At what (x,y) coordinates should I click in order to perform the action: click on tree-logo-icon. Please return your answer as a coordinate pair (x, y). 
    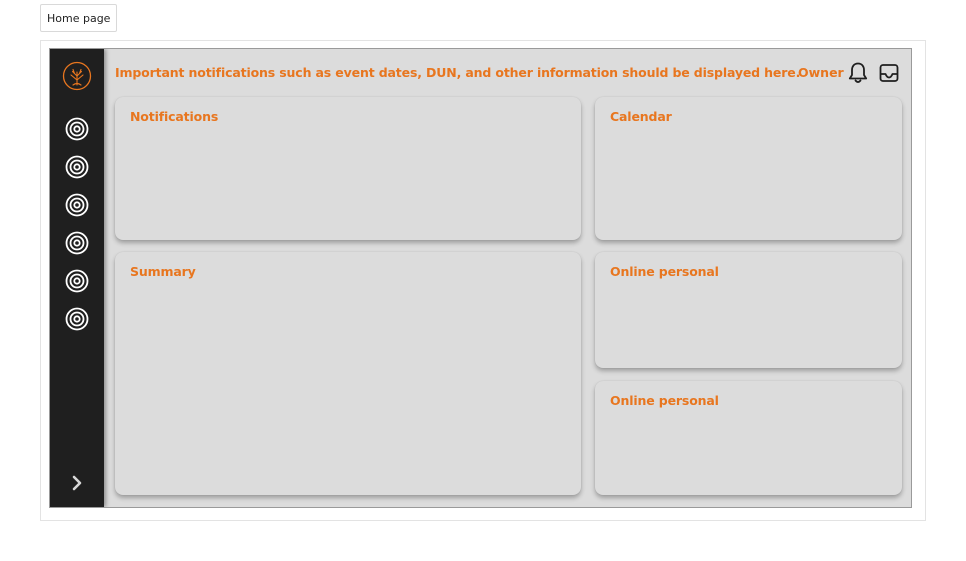
    Looking at the image, I should click on (77, 76).